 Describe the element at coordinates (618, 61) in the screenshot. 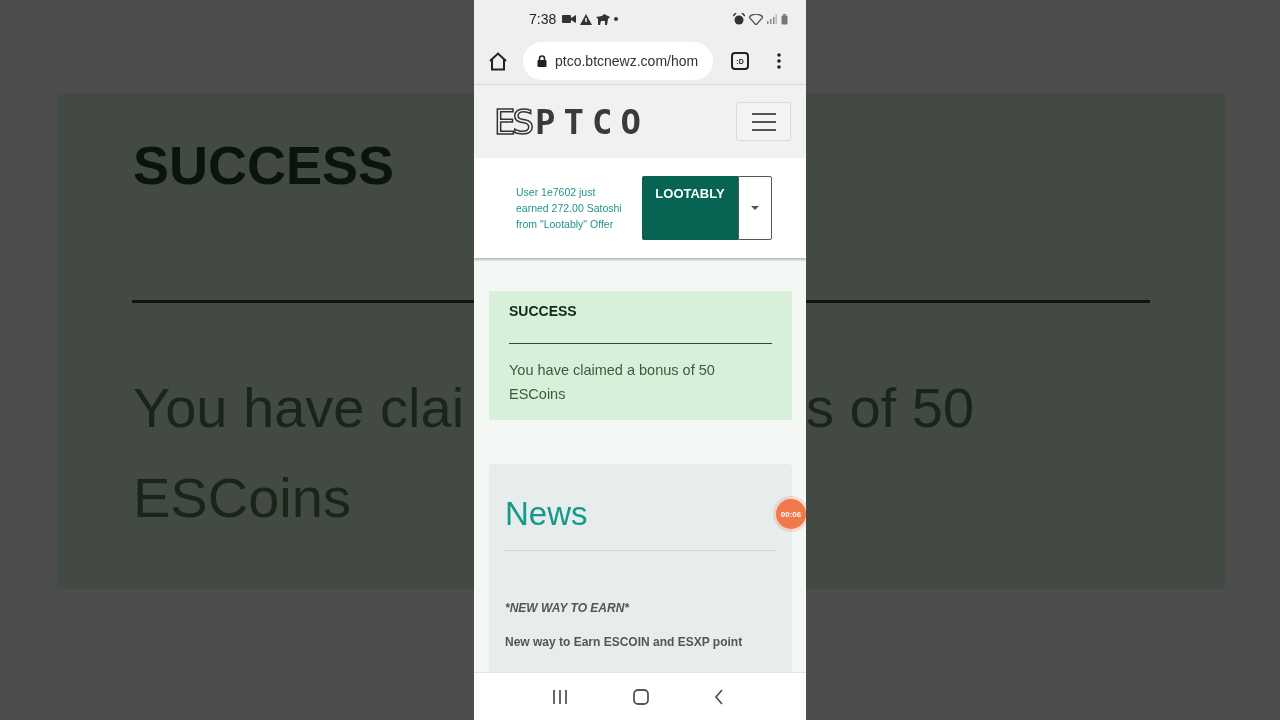

I see `address-bar: ptco.btcnewz.com/hom` at that location.